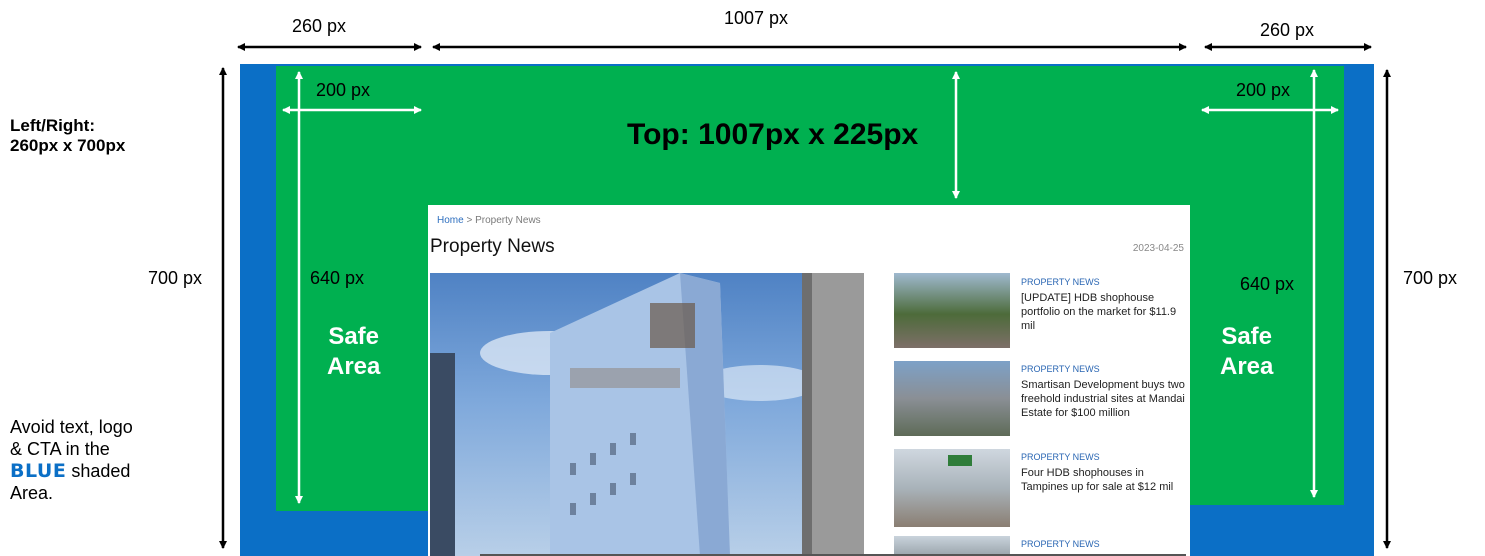 This screenshot has height=556, width=1485. Describe the element at coordinates (1246, 352) in the screenshot. I see `safe-area-label-right: Safe Area` at that location.